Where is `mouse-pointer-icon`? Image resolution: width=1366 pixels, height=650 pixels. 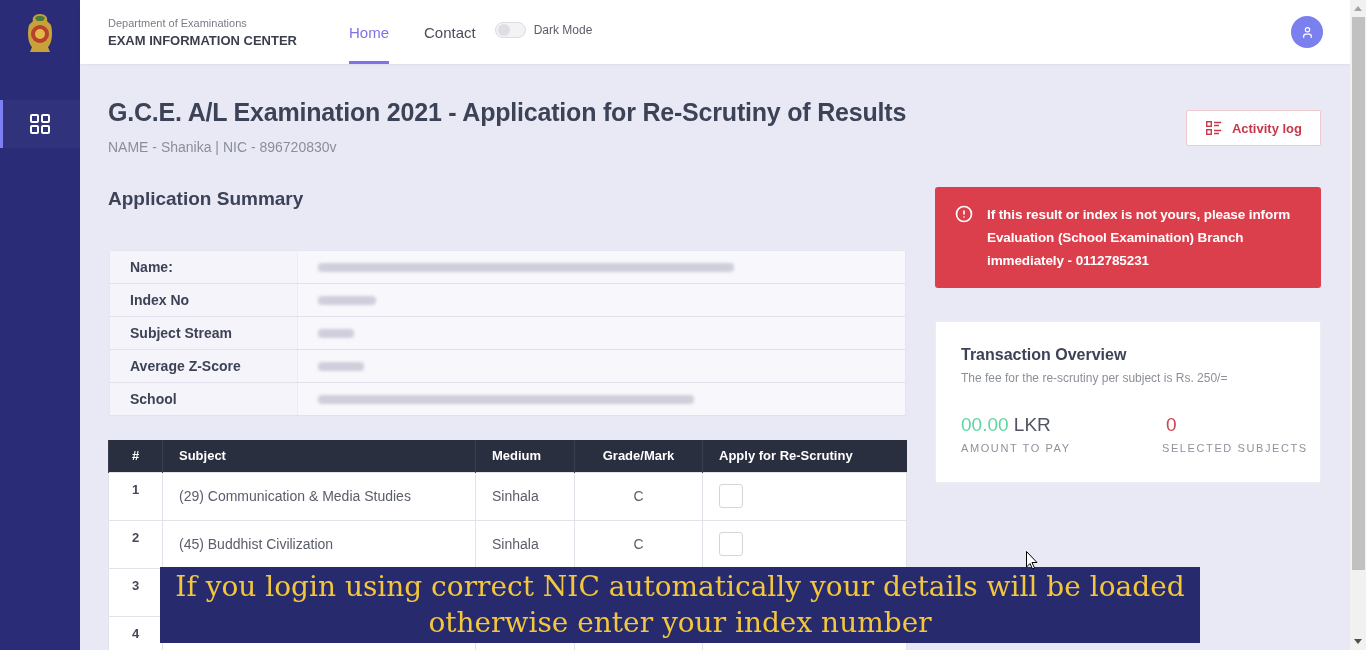 mouse-pointer-icon is located at coordinates (1032, 560).